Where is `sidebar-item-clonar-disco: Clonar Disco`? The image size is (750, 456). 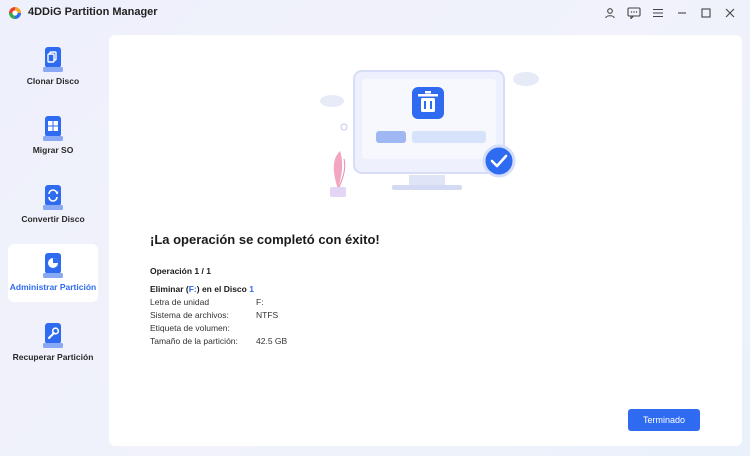 sidebar-item-clonar-disco: Clonar Disco is located at coordinates (53, 67).